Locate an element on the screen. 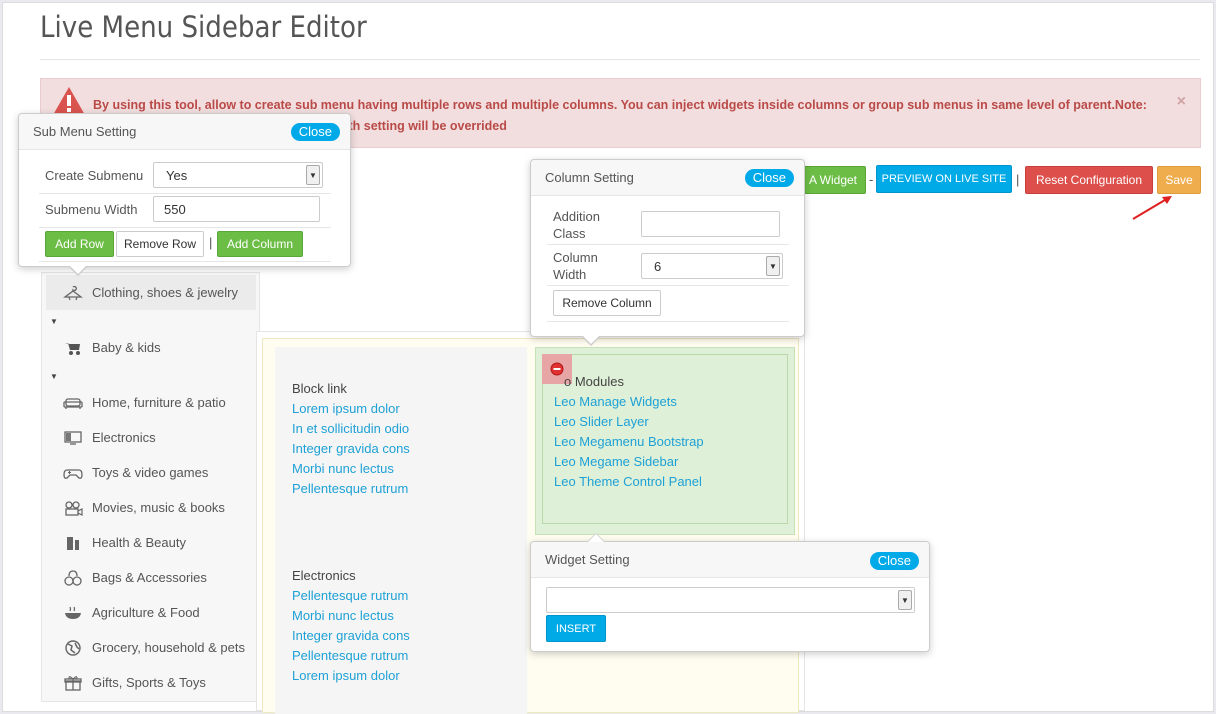 This screenshot has height=714, width=1216. sidebar-item-agriculture-food: Agriculture & Food is located at coordinates (151, 612).